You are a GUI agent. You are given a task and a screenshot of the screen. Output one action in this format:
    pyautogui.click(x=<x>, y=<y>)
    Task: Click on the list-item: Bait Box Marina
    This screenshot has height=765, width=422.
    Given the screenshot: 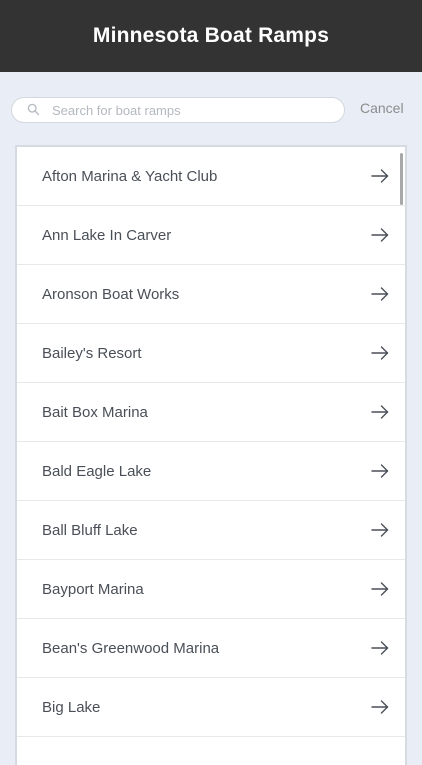 What is the action you would take?
    pyautogui.click(x=211, y=412)
    